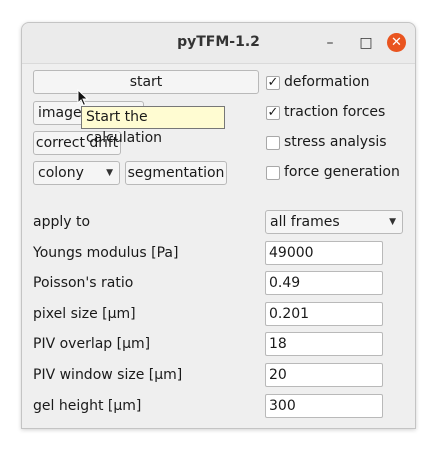 This screenshot has height=451, width=442. Describe the element at coordinates (176, 173) in the screenshot. I see `segmentation-button: segmentation` at that location.